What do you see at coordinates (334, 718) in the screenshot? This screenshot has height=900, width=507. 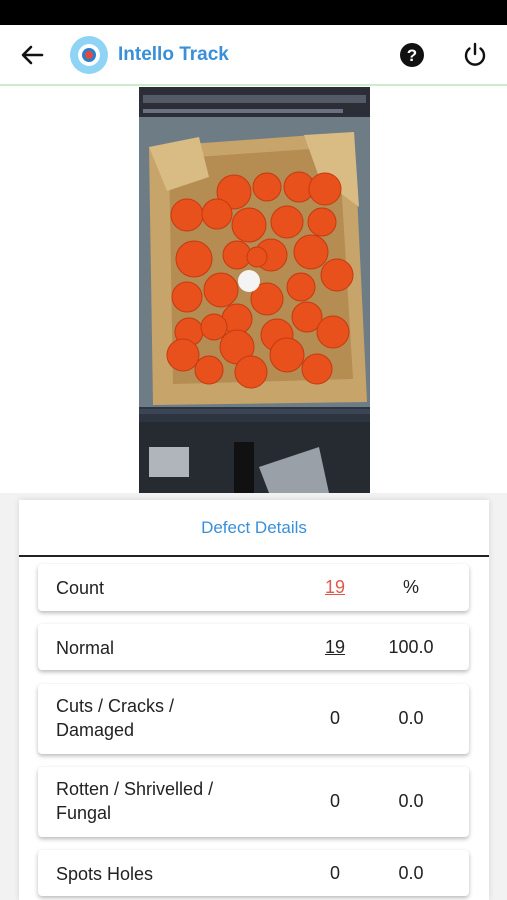 I see `cuts-cracks-count: 0` at bounding box center [334, 718].